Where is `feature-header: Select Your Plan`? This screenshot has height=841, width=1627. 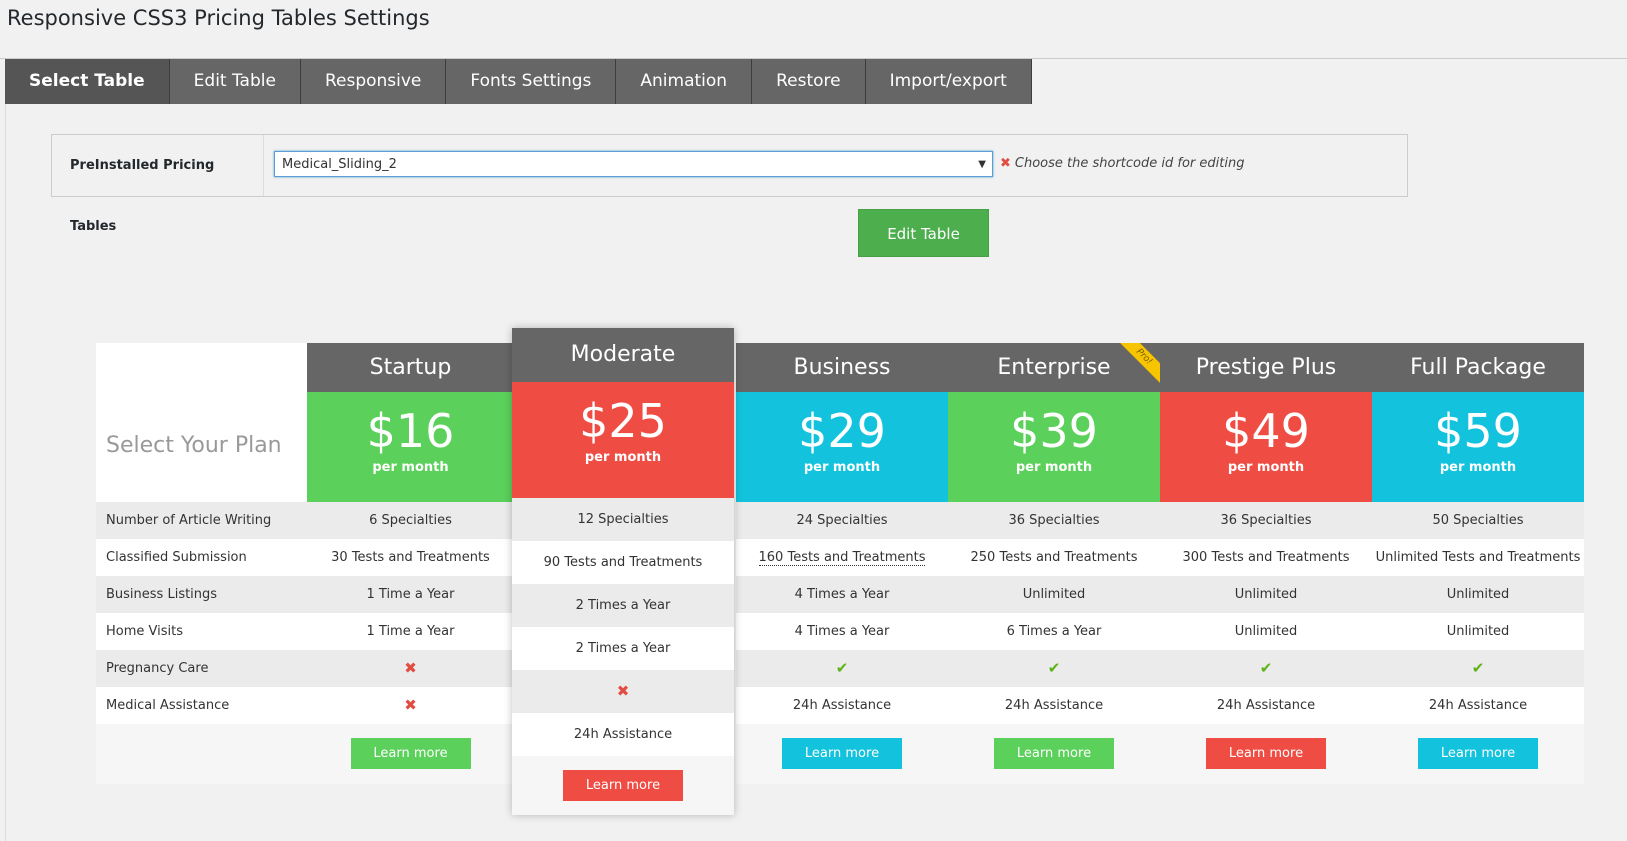 feature-header: Select Your Plan is located at coordinates (201, 422).